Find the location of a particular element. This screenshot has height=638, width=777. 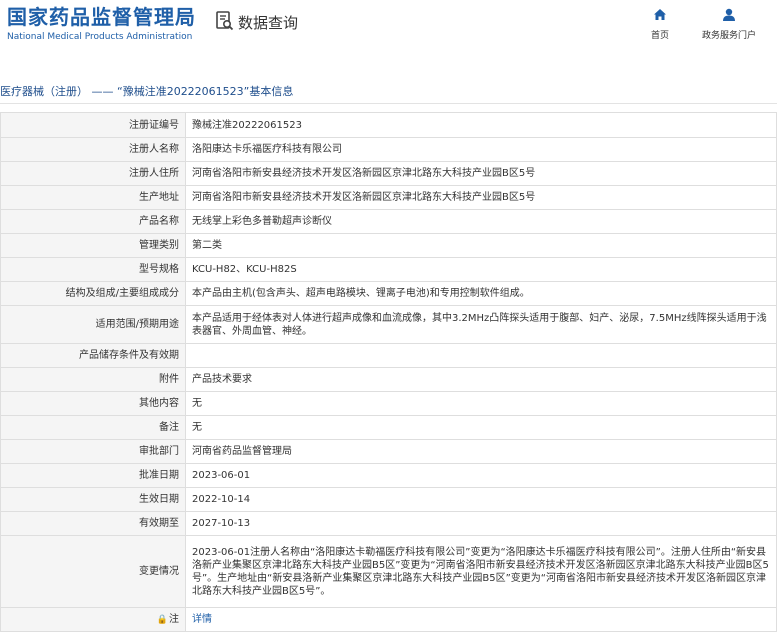

row-label: 其他内容 is located at coordinates (93, 403).